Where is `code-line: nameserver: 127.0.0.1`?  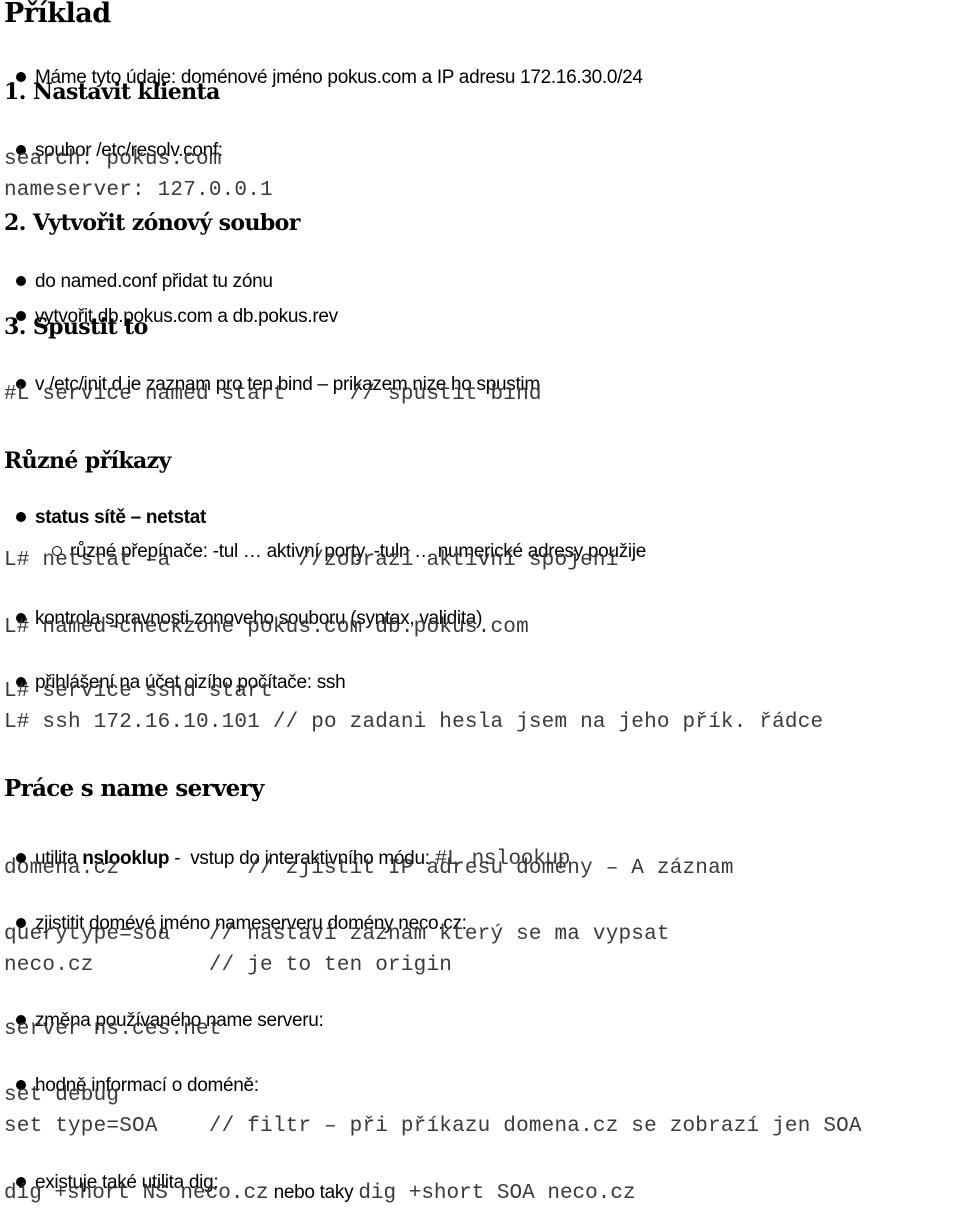
code-line: nameserver: 127.0.0.1 is located at coordinates (138, 190).